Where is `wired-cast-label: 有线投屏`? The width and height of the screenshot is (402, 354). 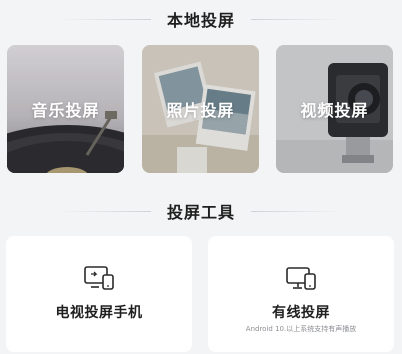
wired-cast-label: 有线投屏 is located at coordinates (301, 313).